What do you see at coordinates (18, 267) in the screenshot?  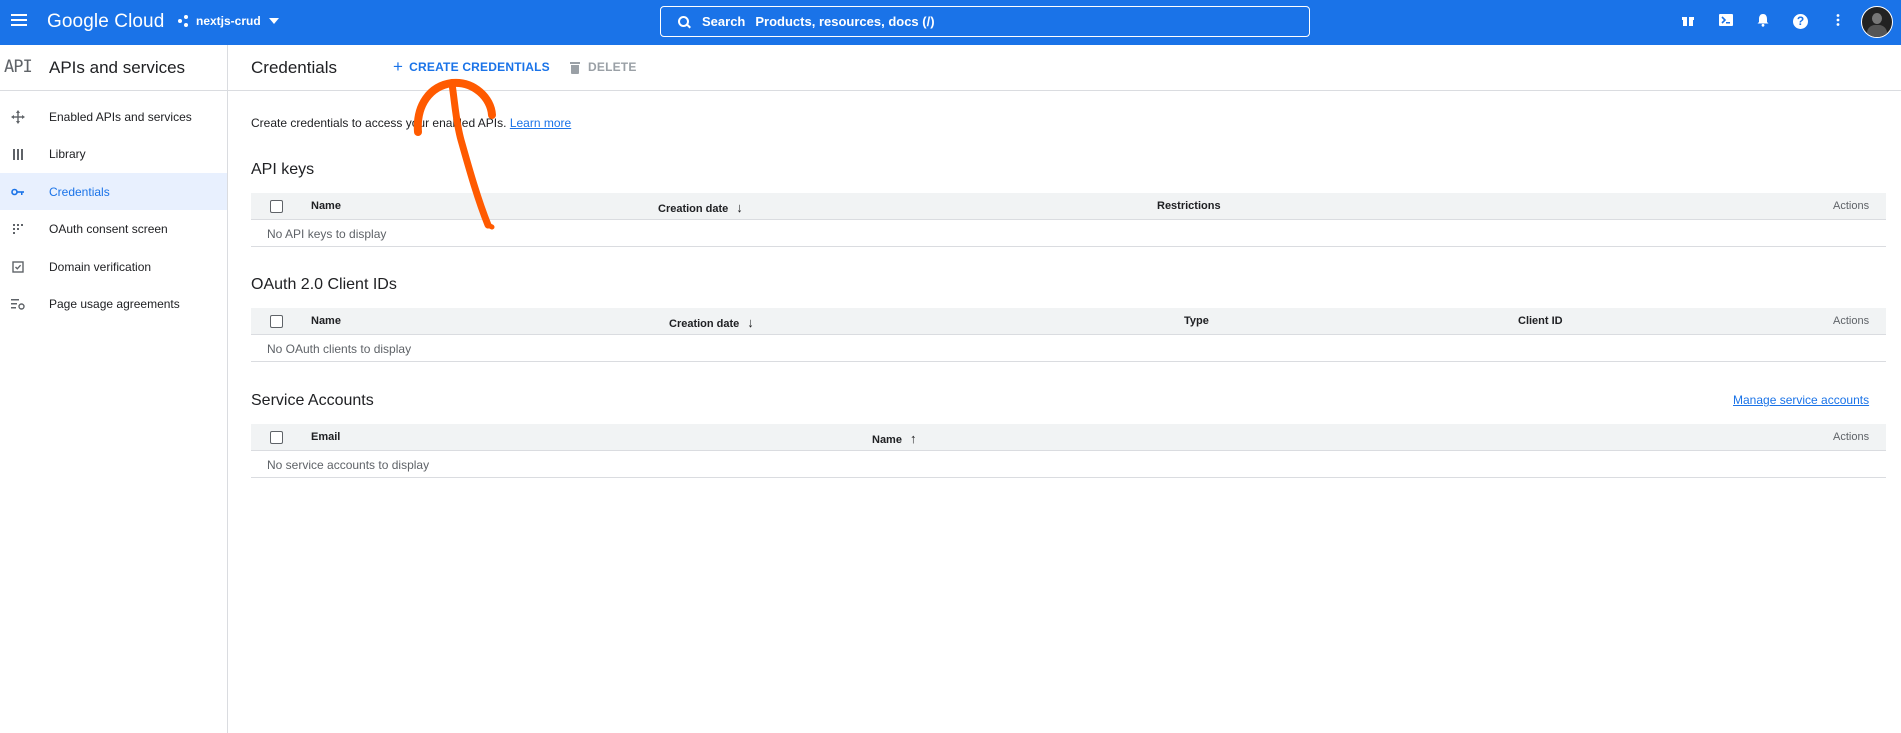 I see `checkbox-icon` at bounding box center [18, 267].